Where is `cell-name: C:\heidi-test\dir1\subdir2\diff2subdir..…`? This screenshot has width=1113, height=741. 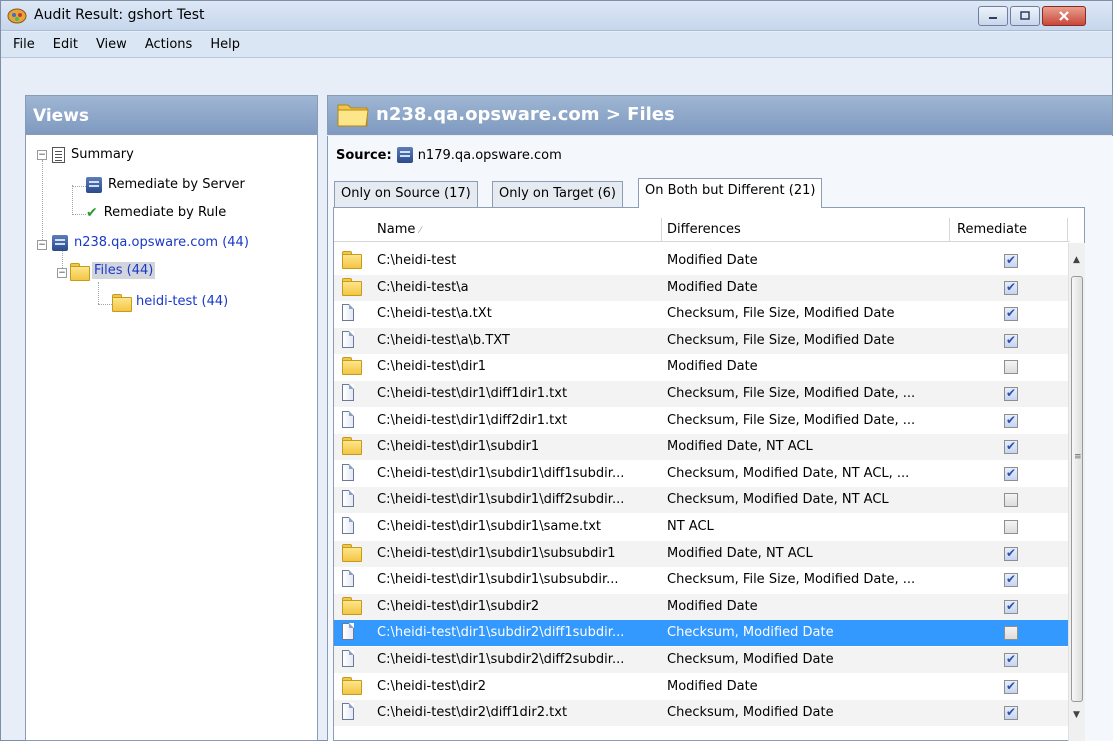 cell-name: C:\heidi-test\dir1\subdir2\diff2subdir..… is located at coordinates (501, 659).